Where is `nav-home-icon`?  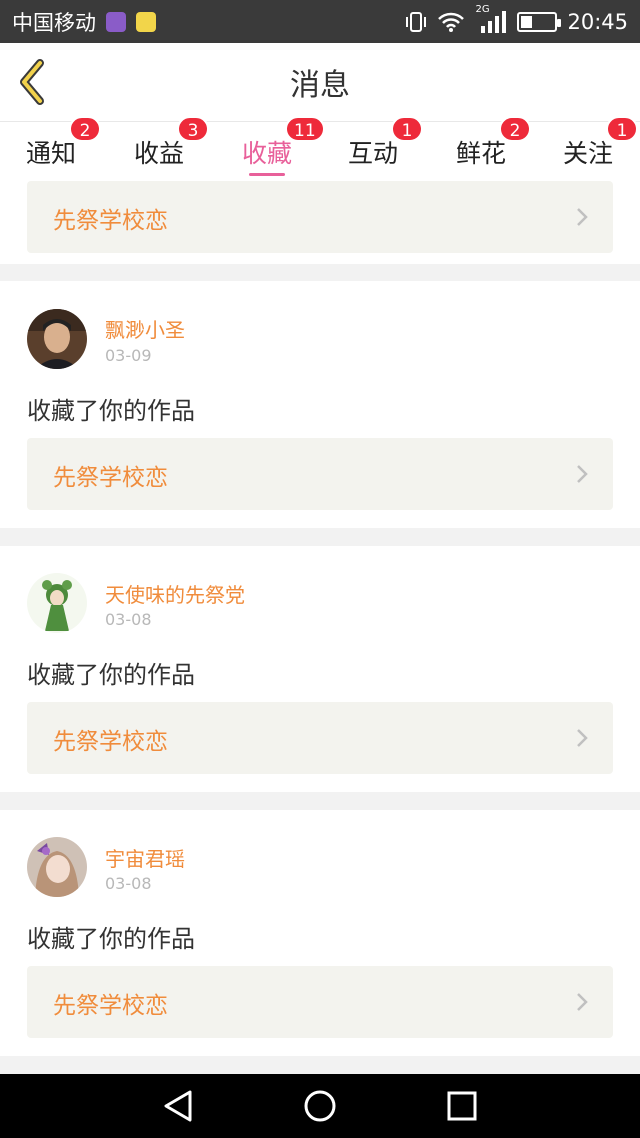 nav-home-icon is located at coordinates (320, 1106).